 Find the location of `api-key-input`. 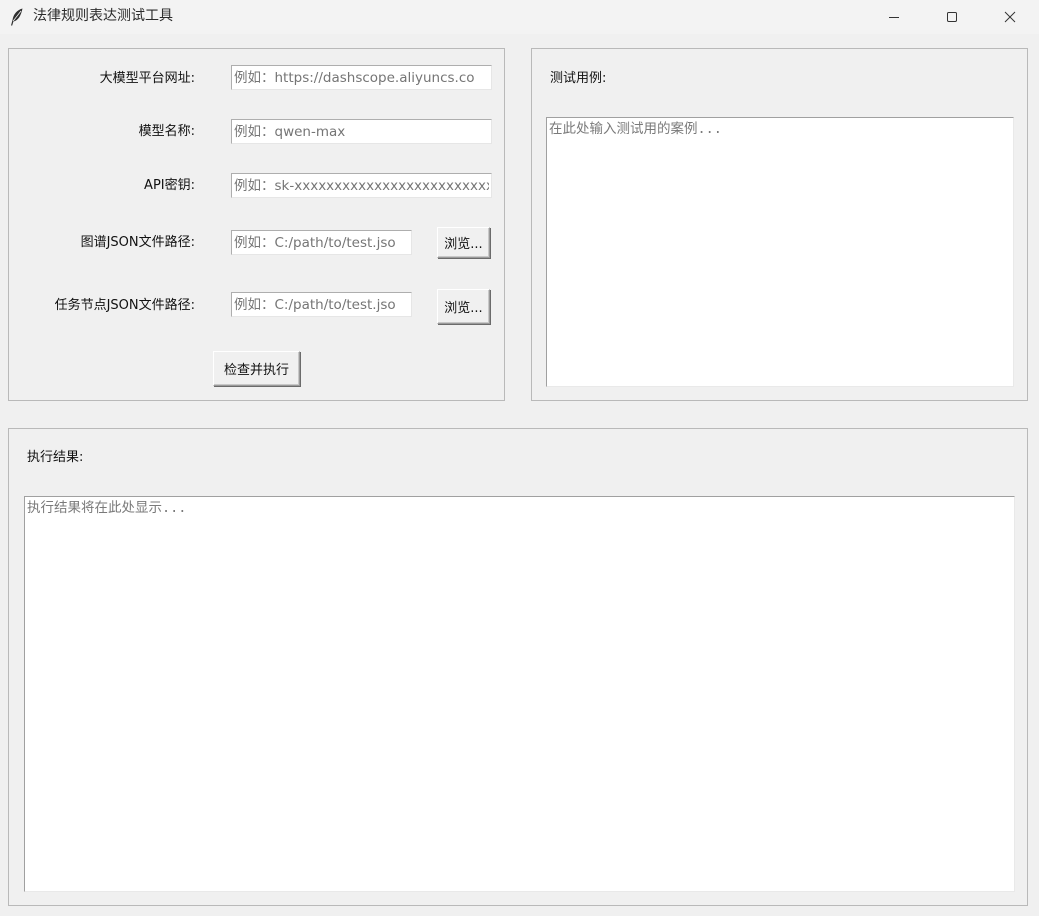

api-key-input is located at coordinates (361, 185).